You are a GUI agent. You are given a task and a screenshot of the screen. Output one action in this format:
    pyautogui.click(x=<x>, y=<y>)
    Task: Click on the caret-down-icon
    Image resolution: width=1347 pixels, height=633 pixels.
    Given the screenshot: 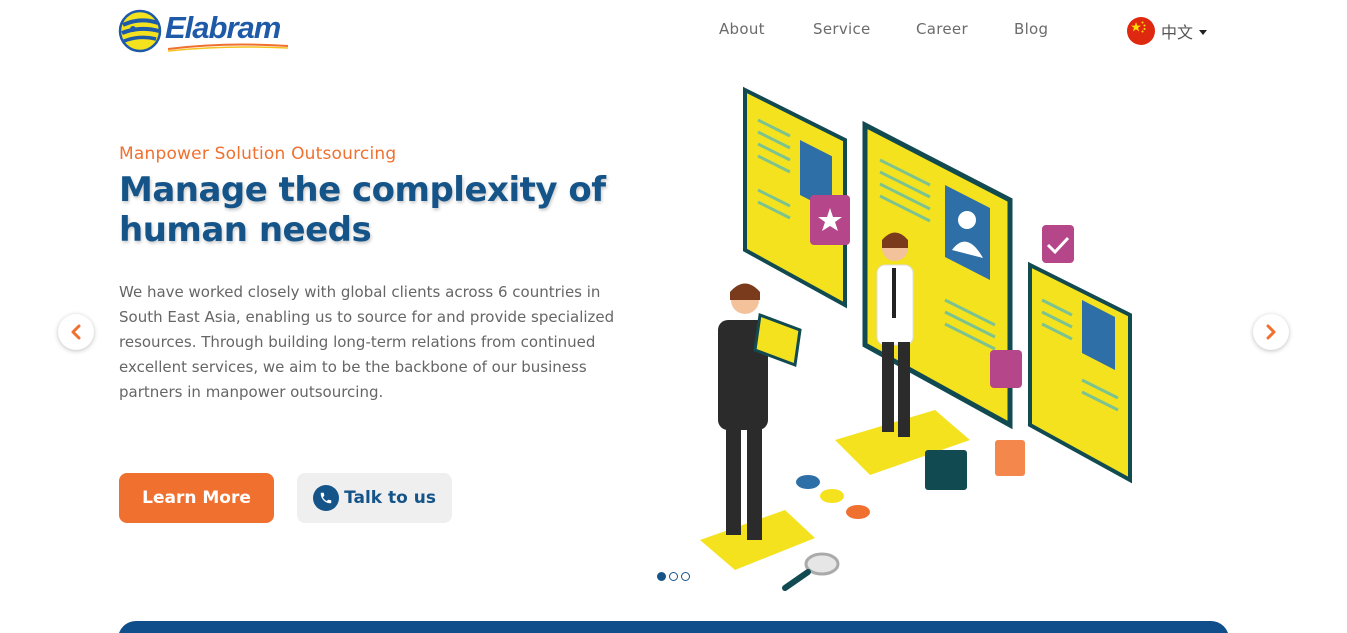 What is the action you would take?
    pyautogui.click(x=1203, y=32)
    